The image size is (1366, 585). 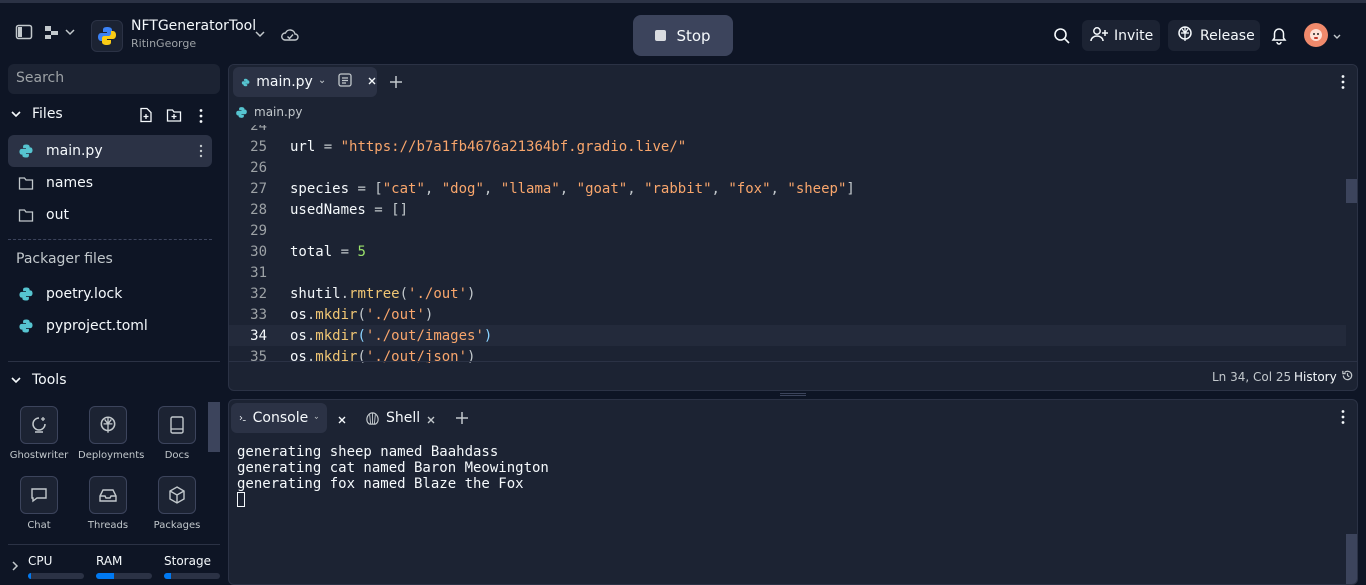 I want to click on code-line: 26, so click(x=787, y=167).